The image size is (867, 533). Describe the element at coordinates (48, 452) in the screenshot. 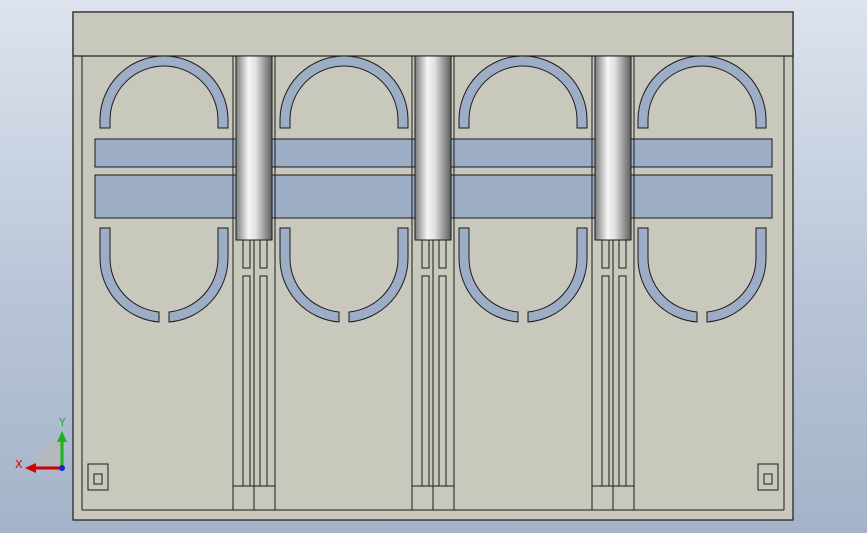

I see `triad-plane-shading` at that location.